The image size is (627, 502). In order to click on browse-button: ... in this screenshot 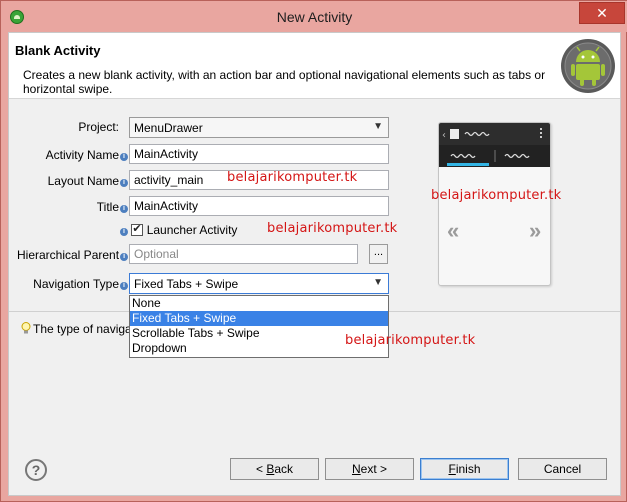, I will do `click(378, 254)`.